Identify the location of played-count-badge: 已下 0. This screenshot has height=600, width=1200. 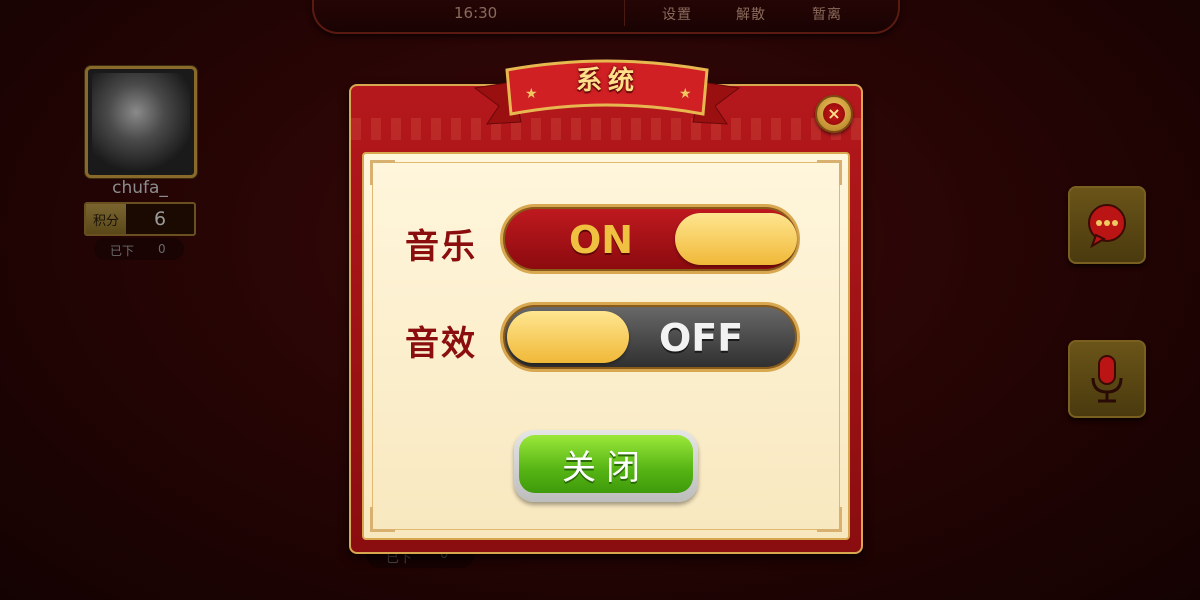
(139, 249).